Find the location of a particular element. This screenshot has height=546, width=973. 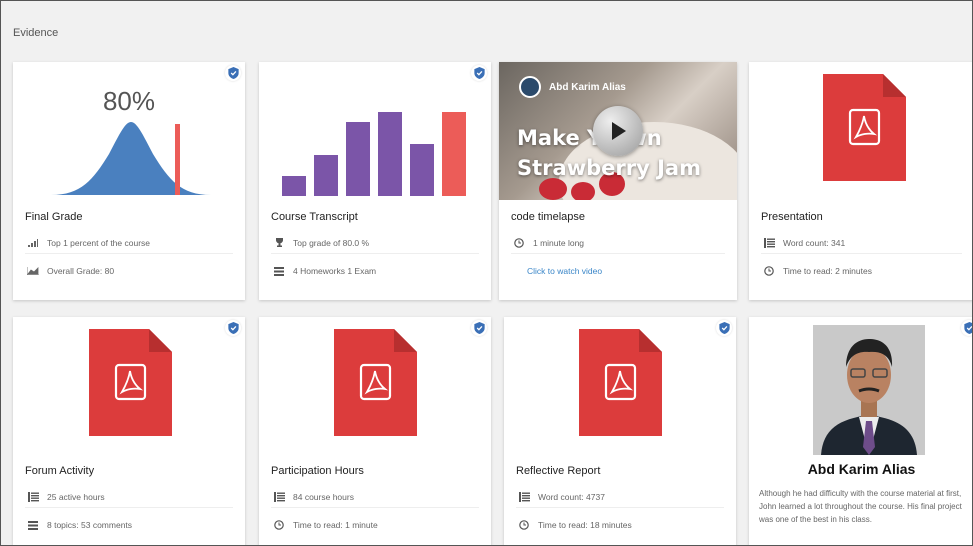

watch-video-link: Click to watch video is located at coordinates (626, 271).